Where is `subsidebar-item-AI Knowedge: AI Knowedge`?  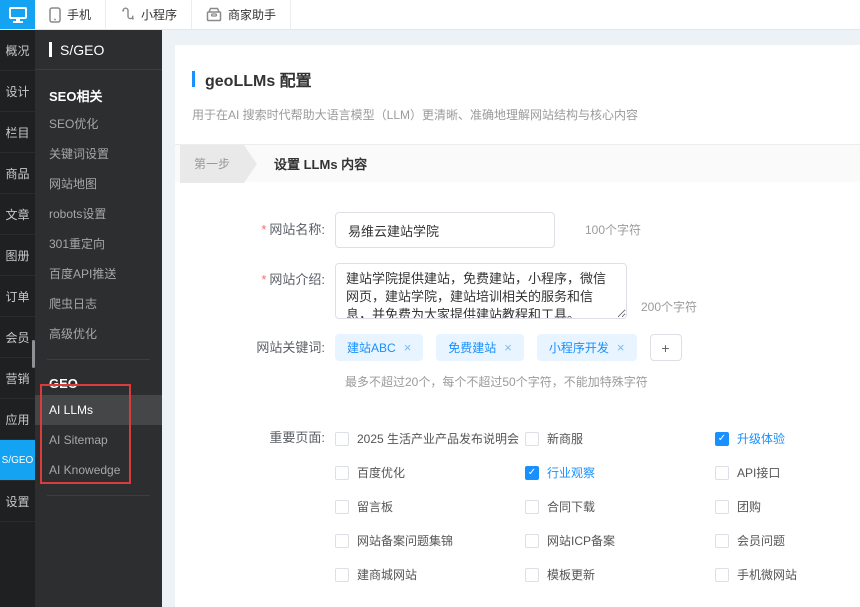
subsidebar-item-AI Knowedge: AI Knowedge is located at coordinates (98, 470).